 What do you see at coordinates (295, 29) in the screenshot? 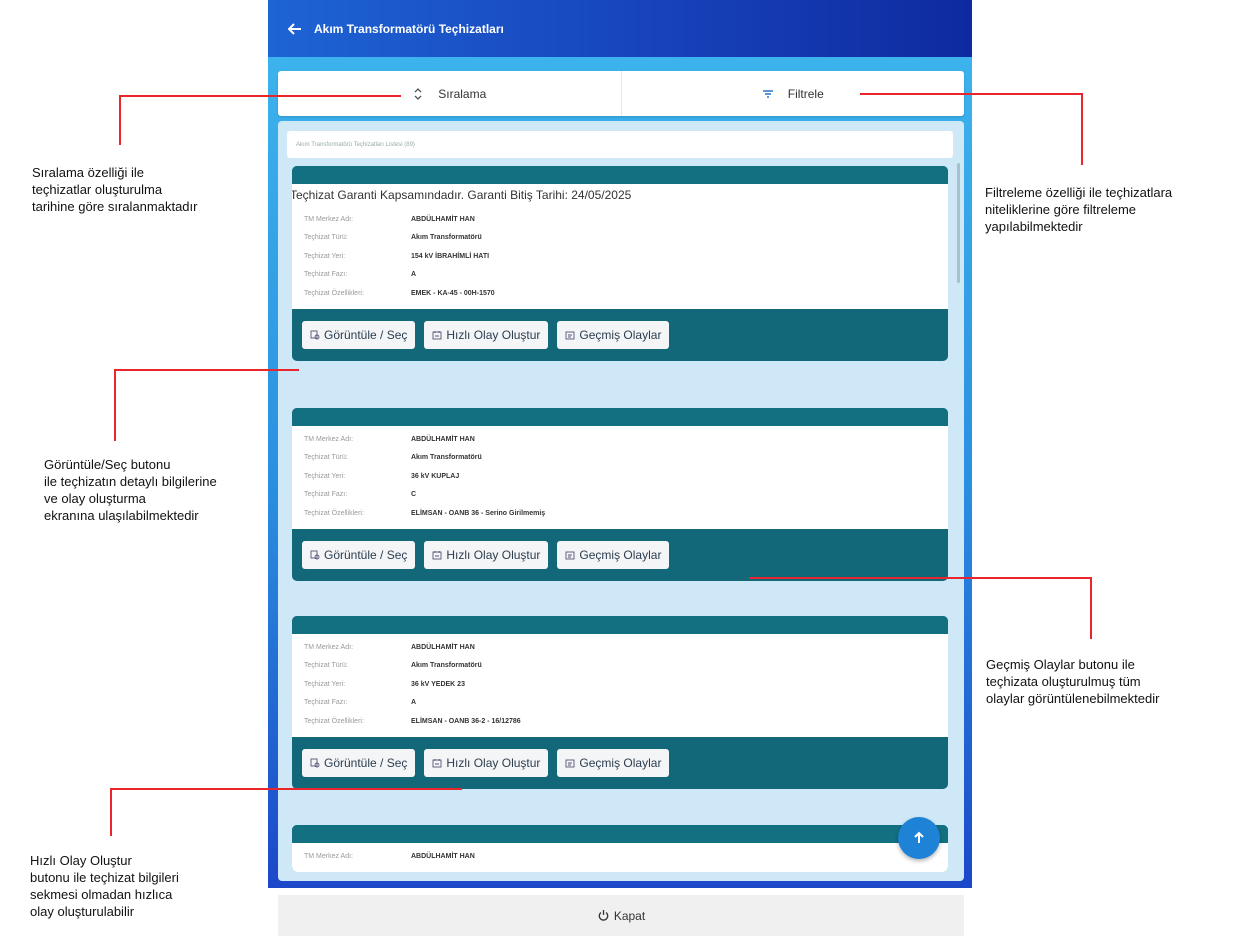
I see `back-arrow-icon` at bounding box center [295, 29].